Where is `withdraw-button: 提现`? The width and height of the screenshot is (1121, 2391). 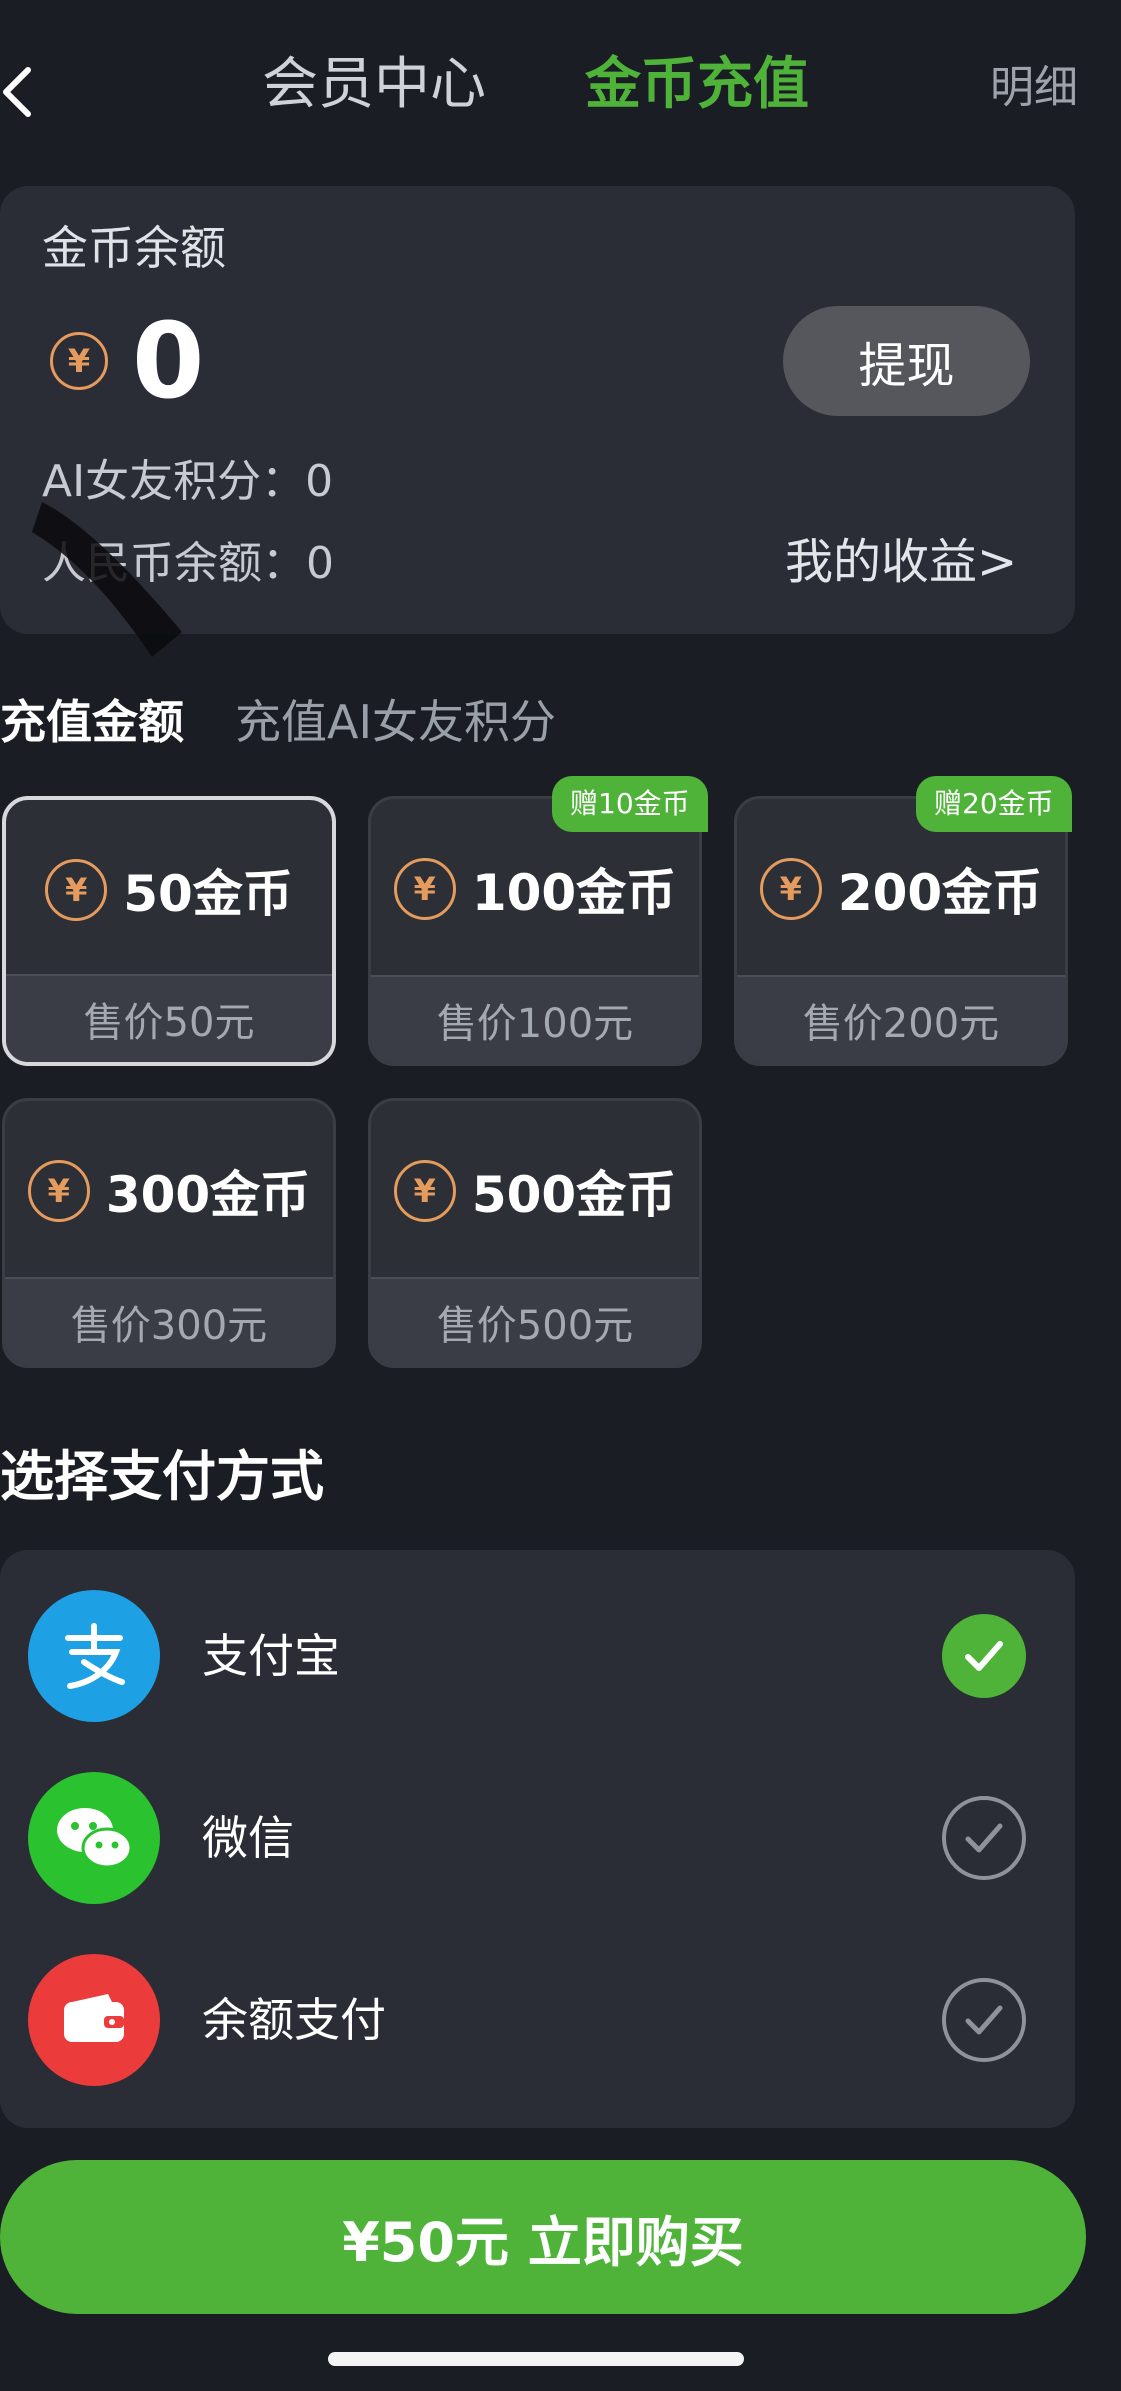 withdraw-button: 提现 is located at coordinates (906, 361).